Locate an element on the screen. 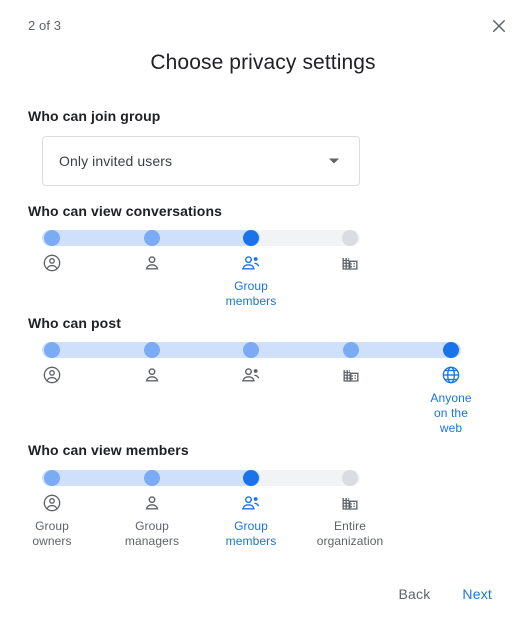 This screenshot has width=526, height=631. close-icon is located at coordinates (499, 26).